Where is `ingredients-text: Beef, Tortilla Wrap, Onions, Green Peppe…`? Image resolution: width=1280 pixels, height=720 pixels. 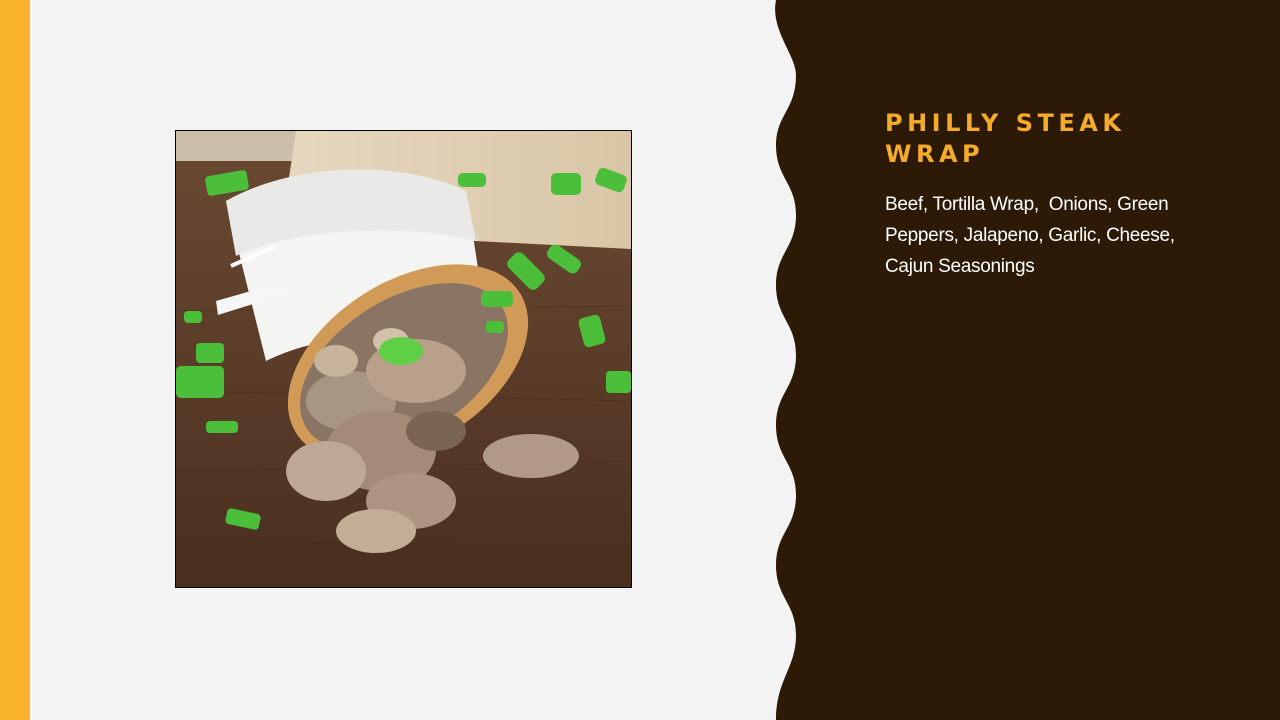
ingredients-text: Beef, Tortilla Wrap, Onions, Green Peppe… is located at coordinates (1032, 235).